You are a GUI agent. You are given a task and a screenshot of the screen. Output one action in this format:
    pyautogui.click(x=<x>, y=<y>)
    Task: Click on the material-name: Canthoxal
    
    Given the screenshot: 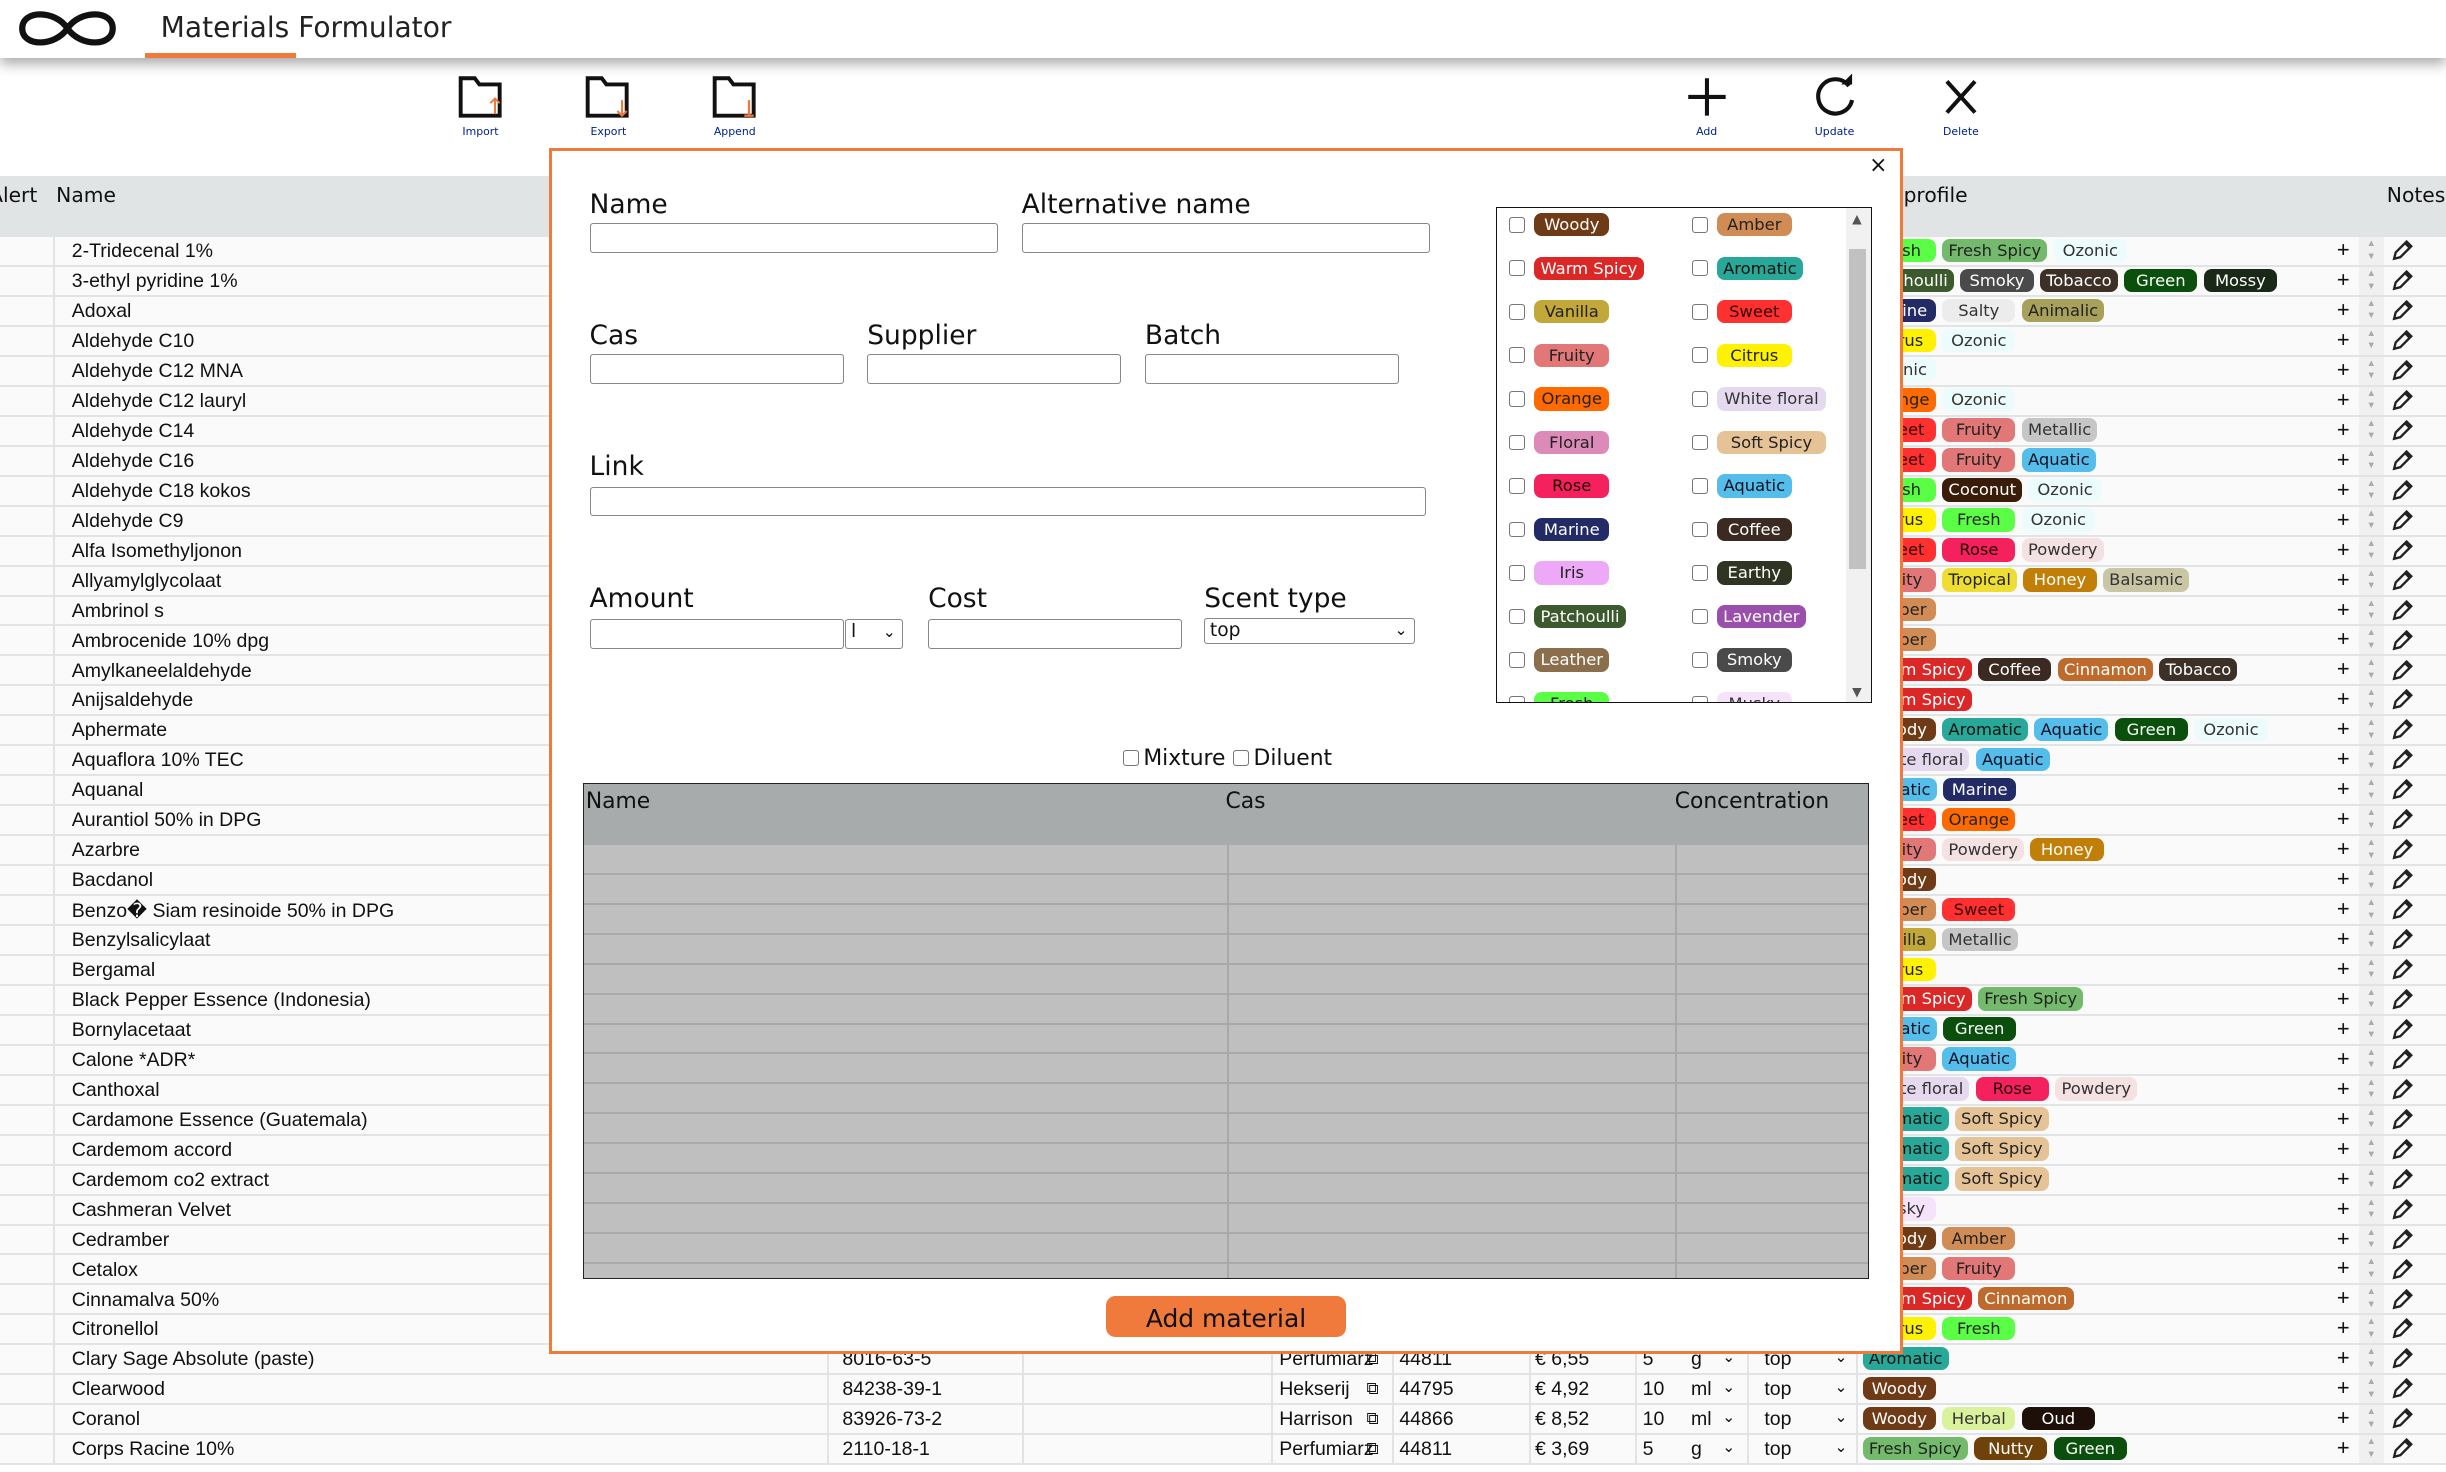 What is the action you would take?
    pyautogui.click(x=116, y=1090)
    